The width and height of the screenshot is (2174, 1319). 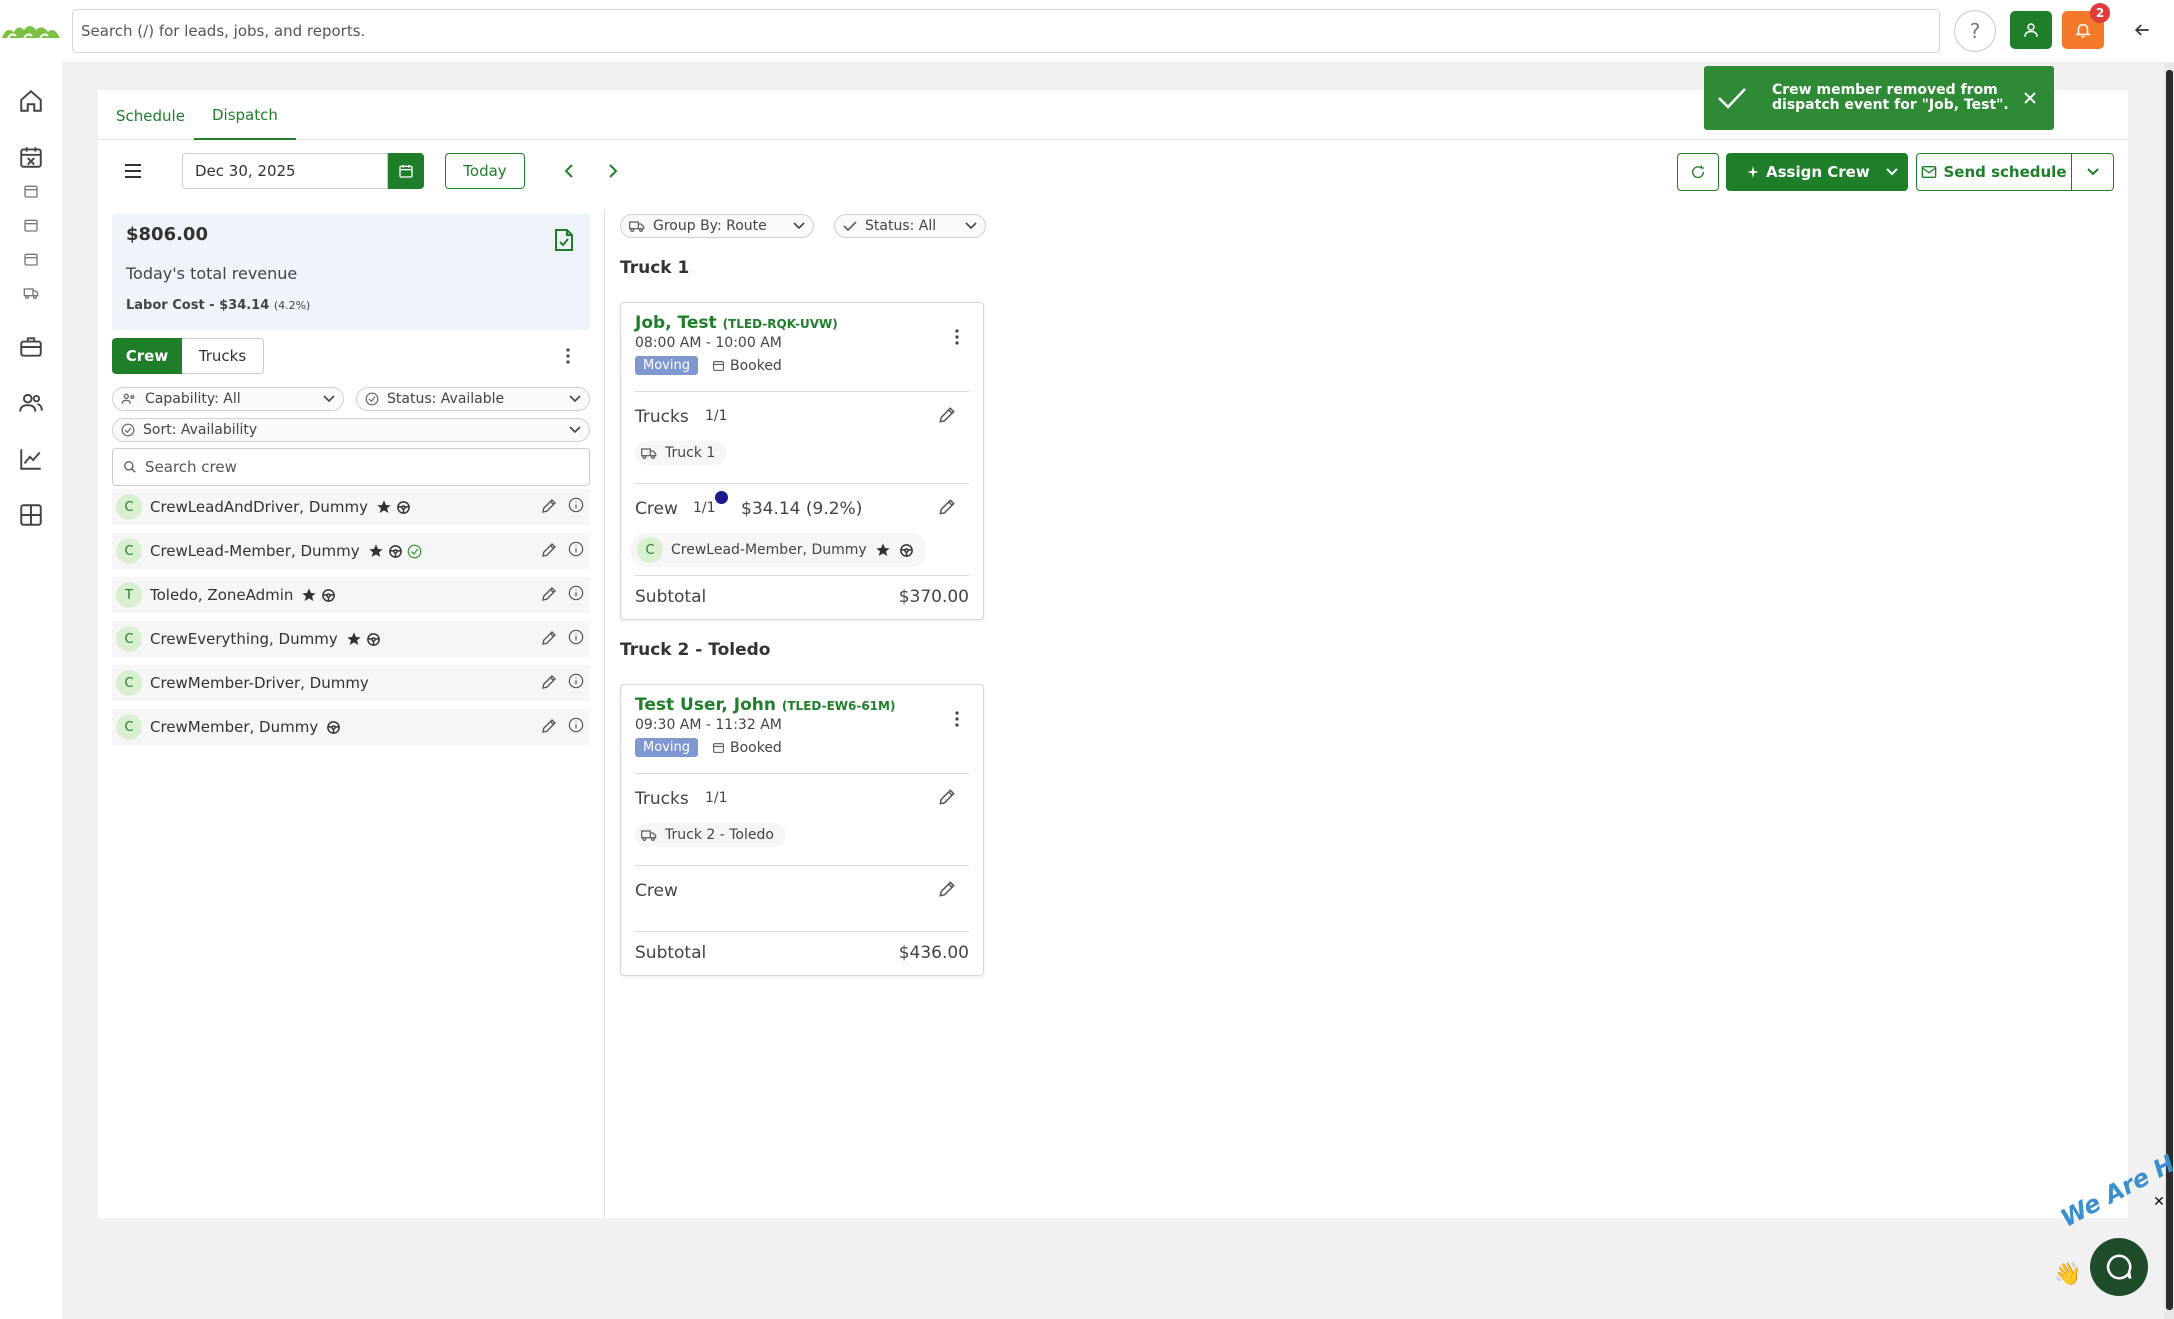 I want to click on global-search-input: Search (/) for leads, jobs, and reports., so click(x=1006, y=31).